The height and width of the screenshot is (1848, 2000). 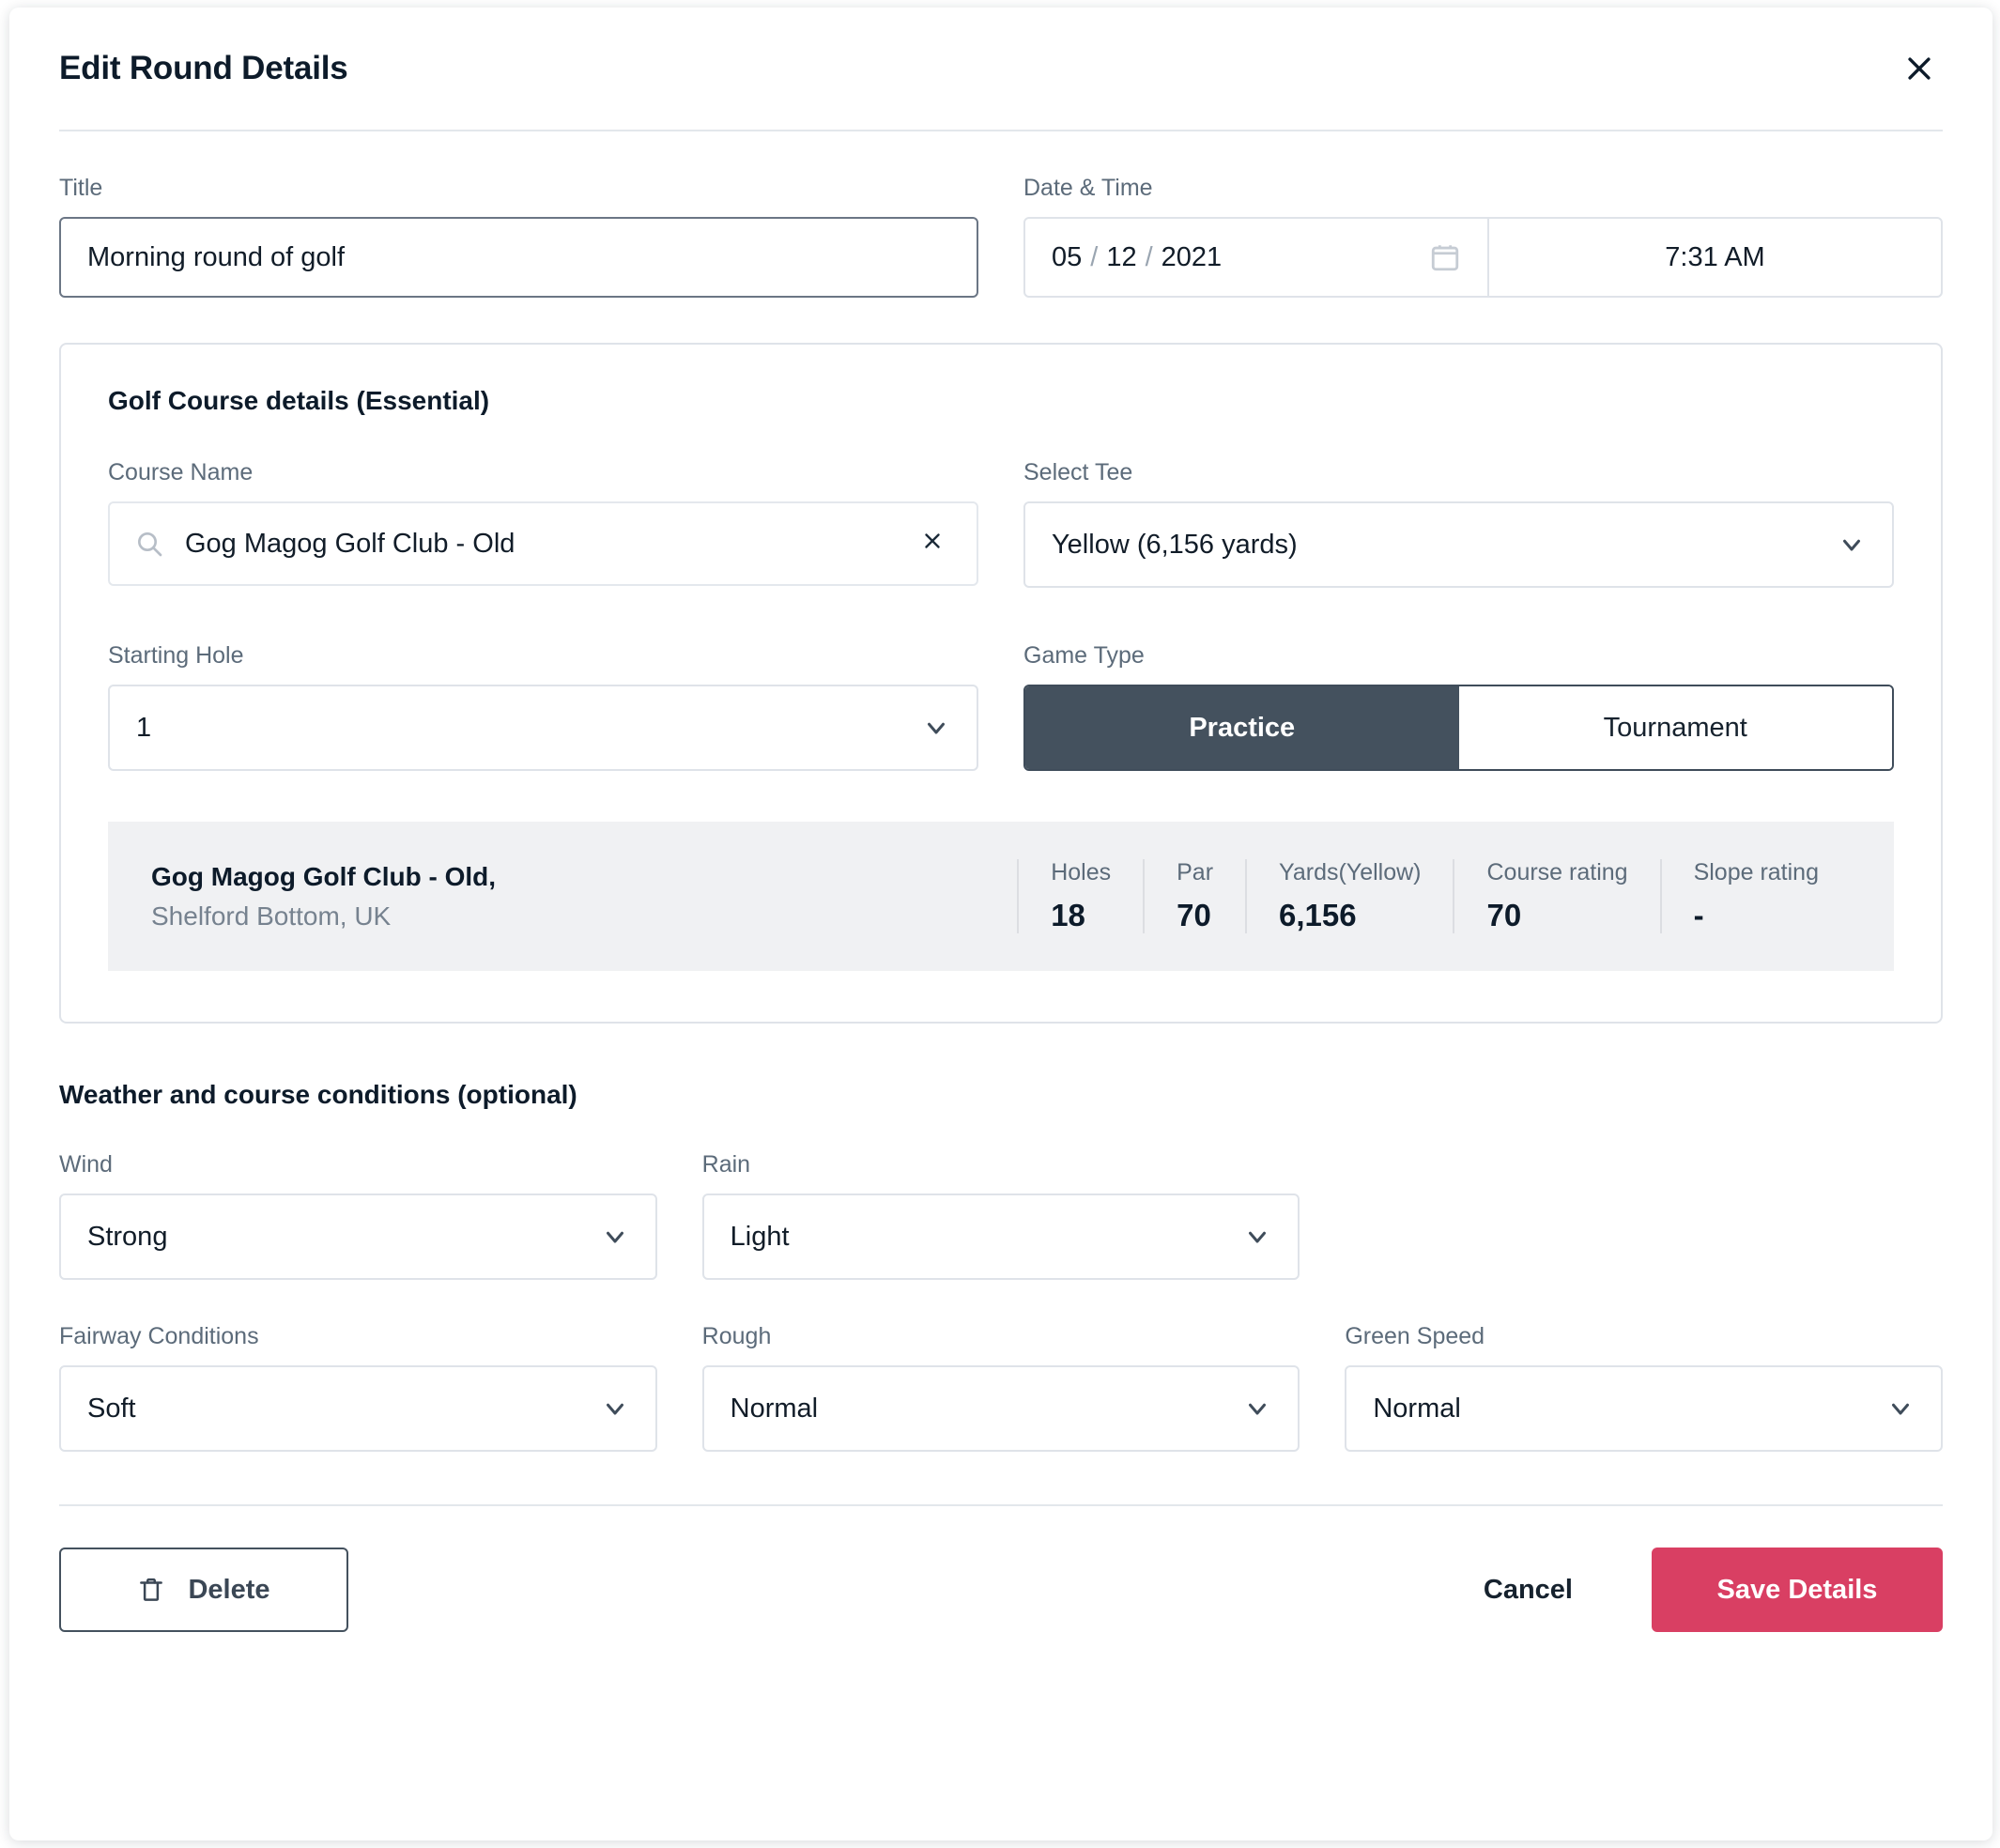 I want to click on select-tee-label: Select Tee, so click(x=1078, y=472).